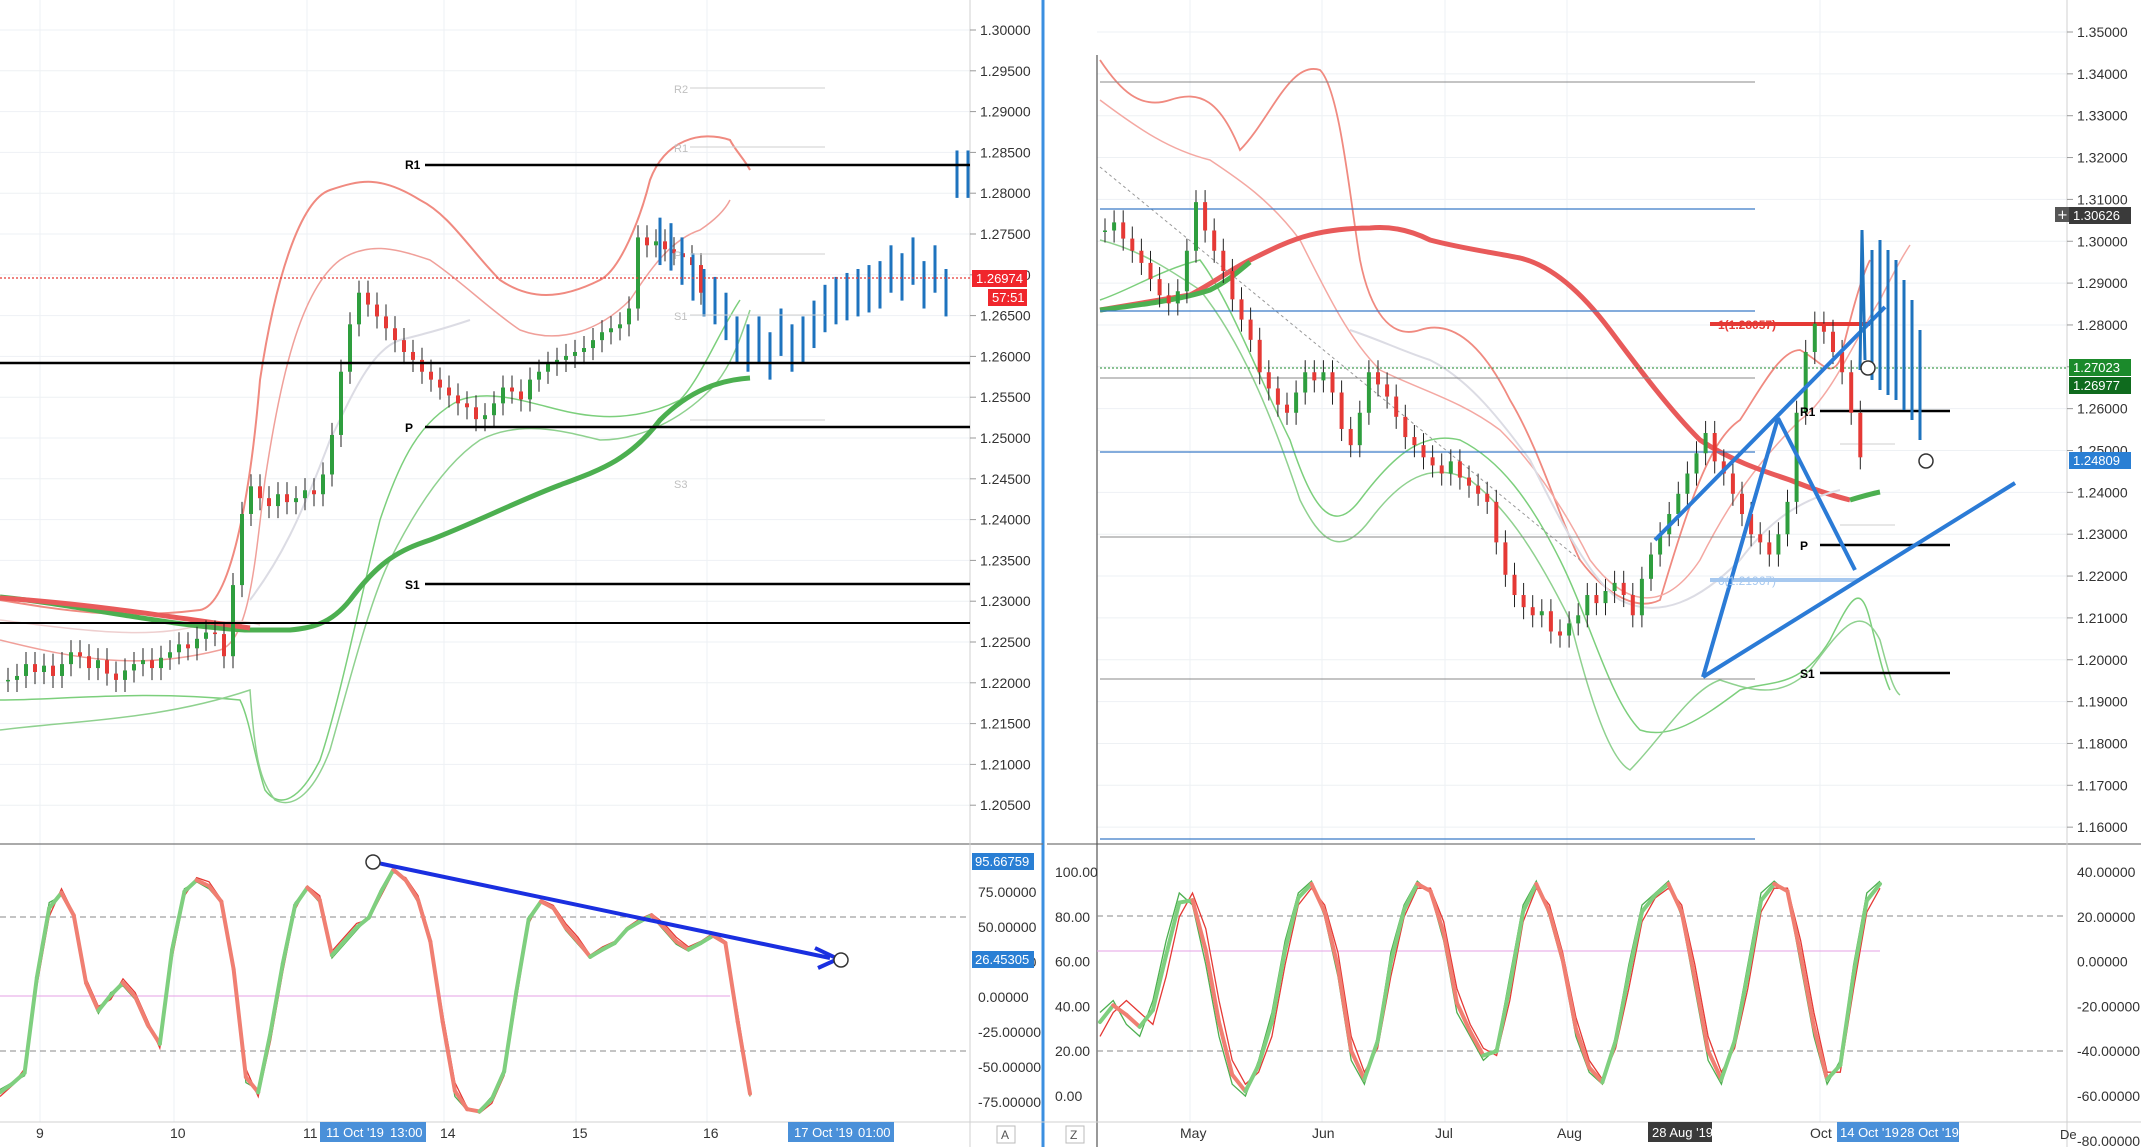 The width and height of the screenshot is (2141, 1147). Describe the element at coordinates (2102, 241) in the screenshot. I see `right-y-tick-label: 1.30000` at that location.